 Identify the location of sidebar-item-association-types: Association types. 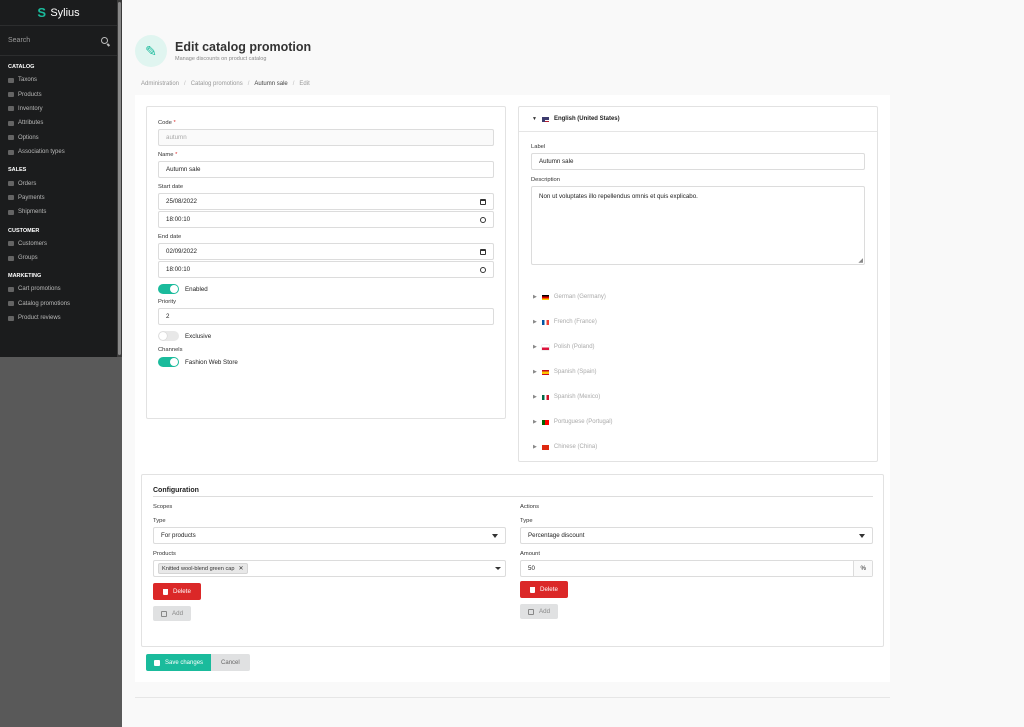
(58, 152).